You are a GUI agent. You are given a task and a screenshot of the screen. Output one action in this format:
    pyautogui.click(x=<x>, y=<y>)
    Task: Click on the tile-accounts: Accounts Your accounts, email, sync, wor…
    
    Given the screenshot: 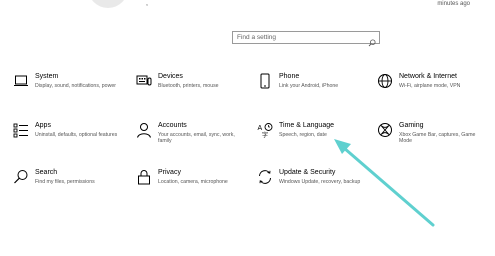 What is the action you would take?
    pyautogui.click(x=196, y=136)
    